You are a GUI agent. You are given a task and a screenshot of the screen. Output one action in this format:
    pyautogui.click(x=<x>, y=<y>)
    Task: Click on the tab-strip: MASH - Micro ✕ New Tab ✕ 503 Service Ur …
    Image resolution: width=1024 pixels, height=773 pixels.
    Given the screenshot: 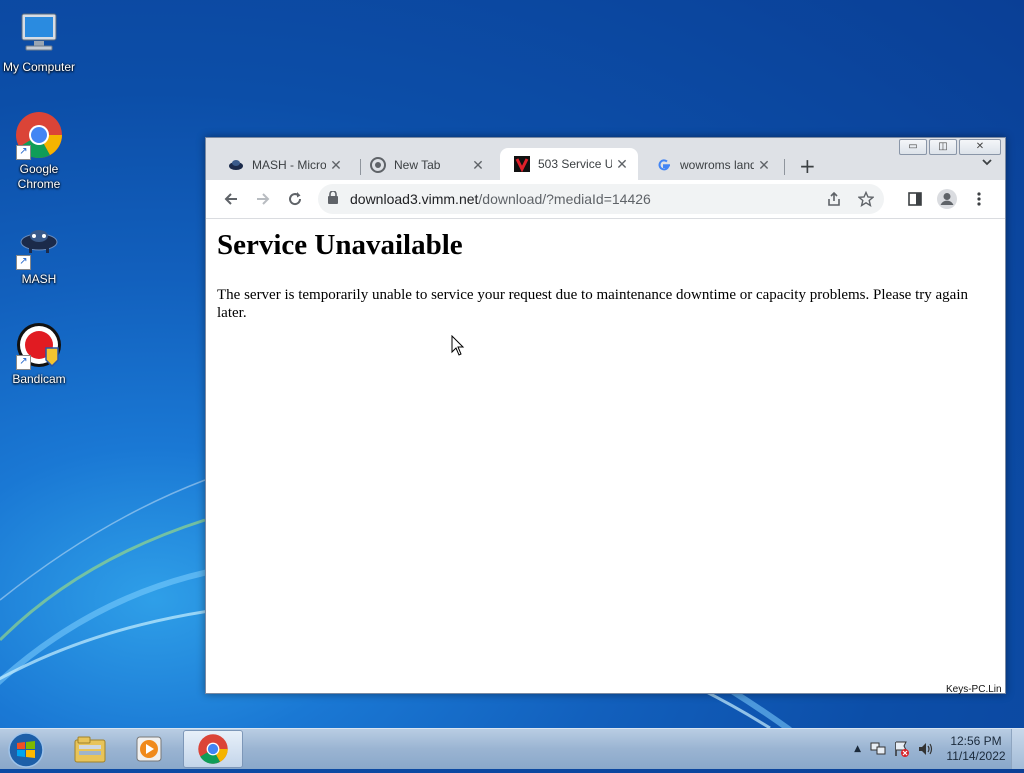 What is the action you would take?
    pyautogui.click(x=609, y=163)
    